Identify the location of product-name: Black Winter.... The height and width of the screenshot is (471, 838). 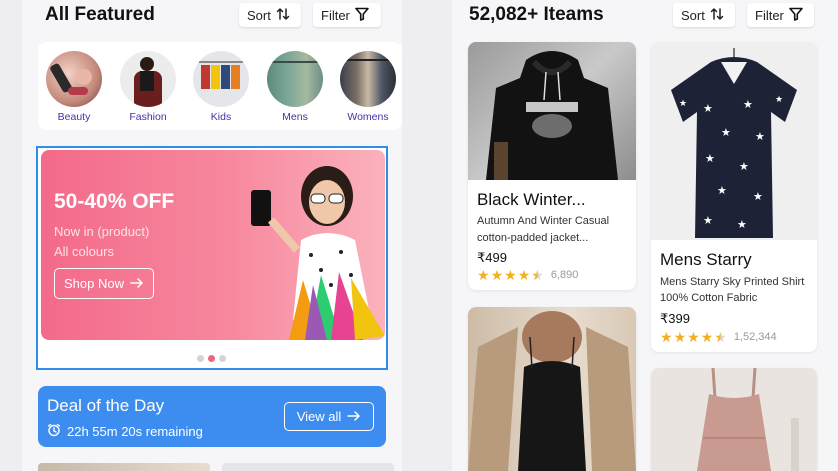
(531, 199).